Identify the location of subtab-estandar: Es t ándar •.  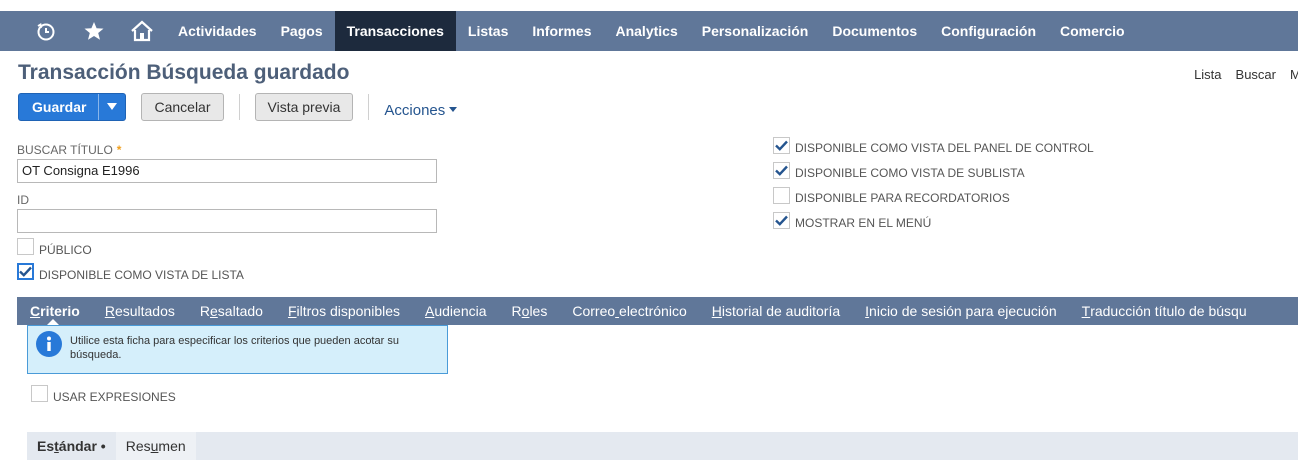
(71, 446).